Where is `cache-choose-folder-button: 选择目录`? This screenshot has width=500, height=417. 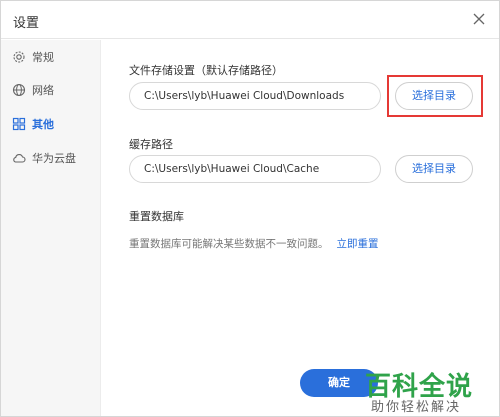
cache-choose-folder-button: 选择目录 is located at coordinates (434, 169).